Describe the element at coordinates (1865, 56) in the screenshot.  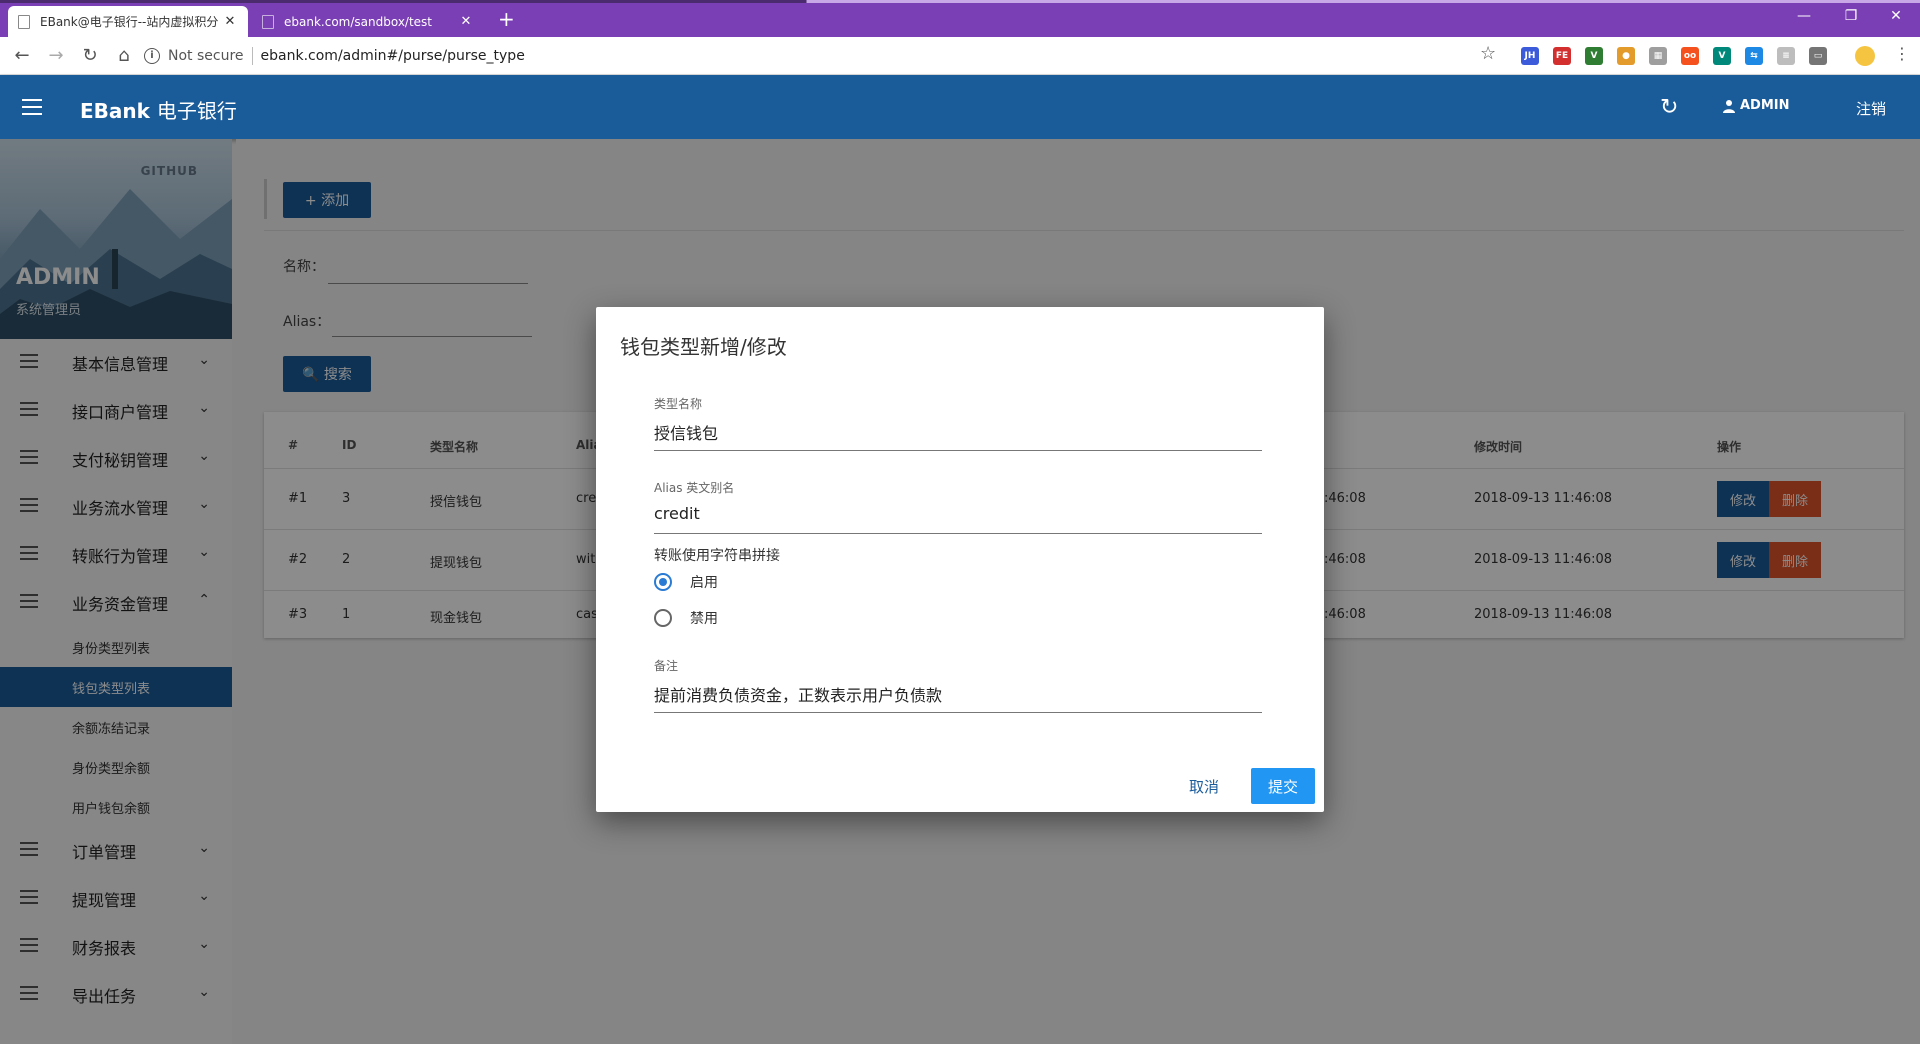
I see `profile-avatar` at that location.